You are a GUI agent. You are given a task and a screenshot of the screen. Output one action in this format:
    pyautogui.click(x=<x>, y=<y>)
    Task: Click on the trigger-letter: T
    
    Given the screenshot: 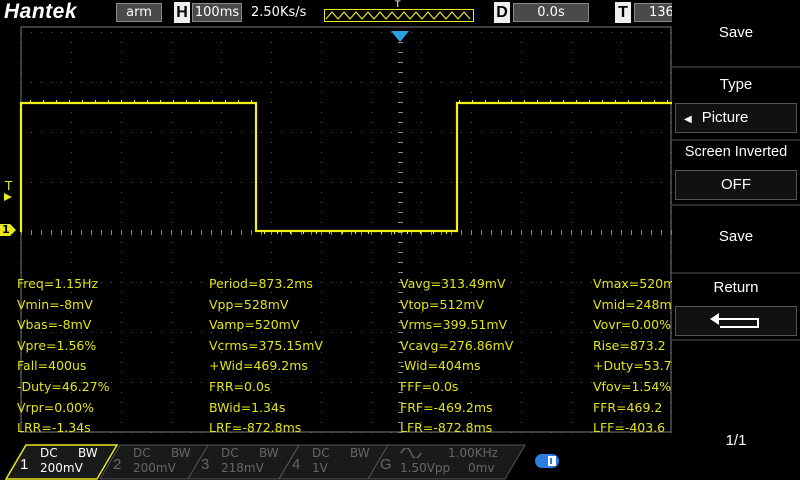 What is the action you would take?
    pyautogui.click(x=623, y=12)
    